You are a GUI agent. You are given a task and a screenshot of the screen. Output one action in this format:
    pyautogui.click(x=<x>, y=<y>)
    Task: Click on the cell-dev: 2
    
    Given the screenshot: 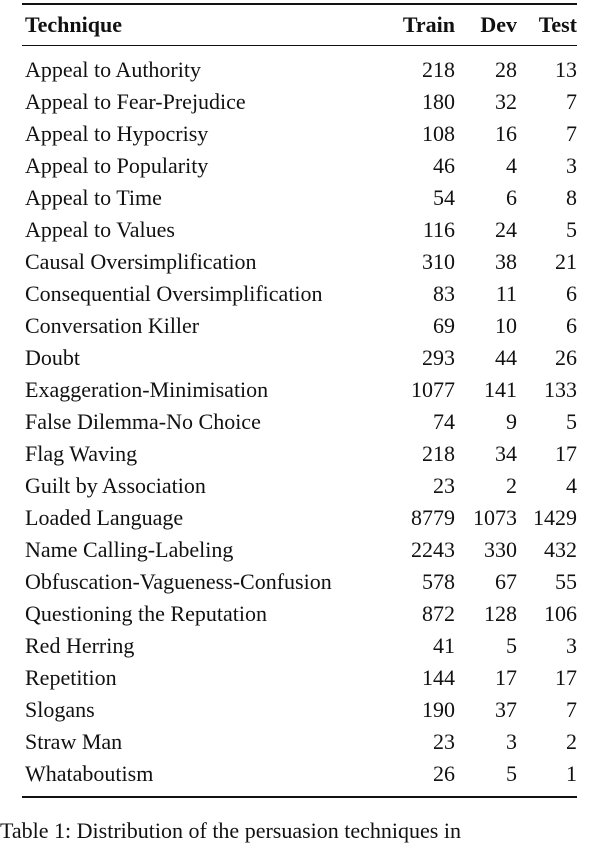 What is the action you would take?
    pyautogui.click(x=511, y=485)
    